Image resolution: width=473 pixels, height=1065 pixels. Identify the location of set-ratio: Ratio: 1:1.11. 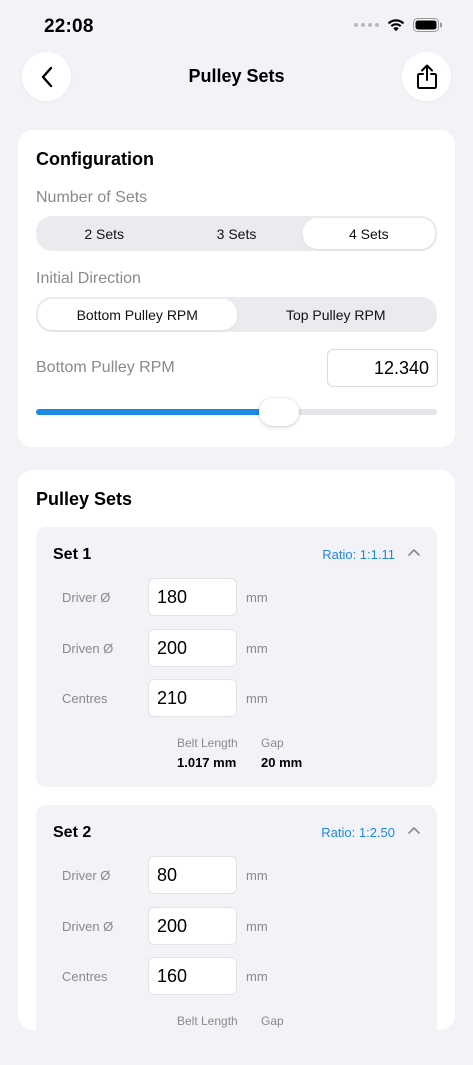
(358, 554).